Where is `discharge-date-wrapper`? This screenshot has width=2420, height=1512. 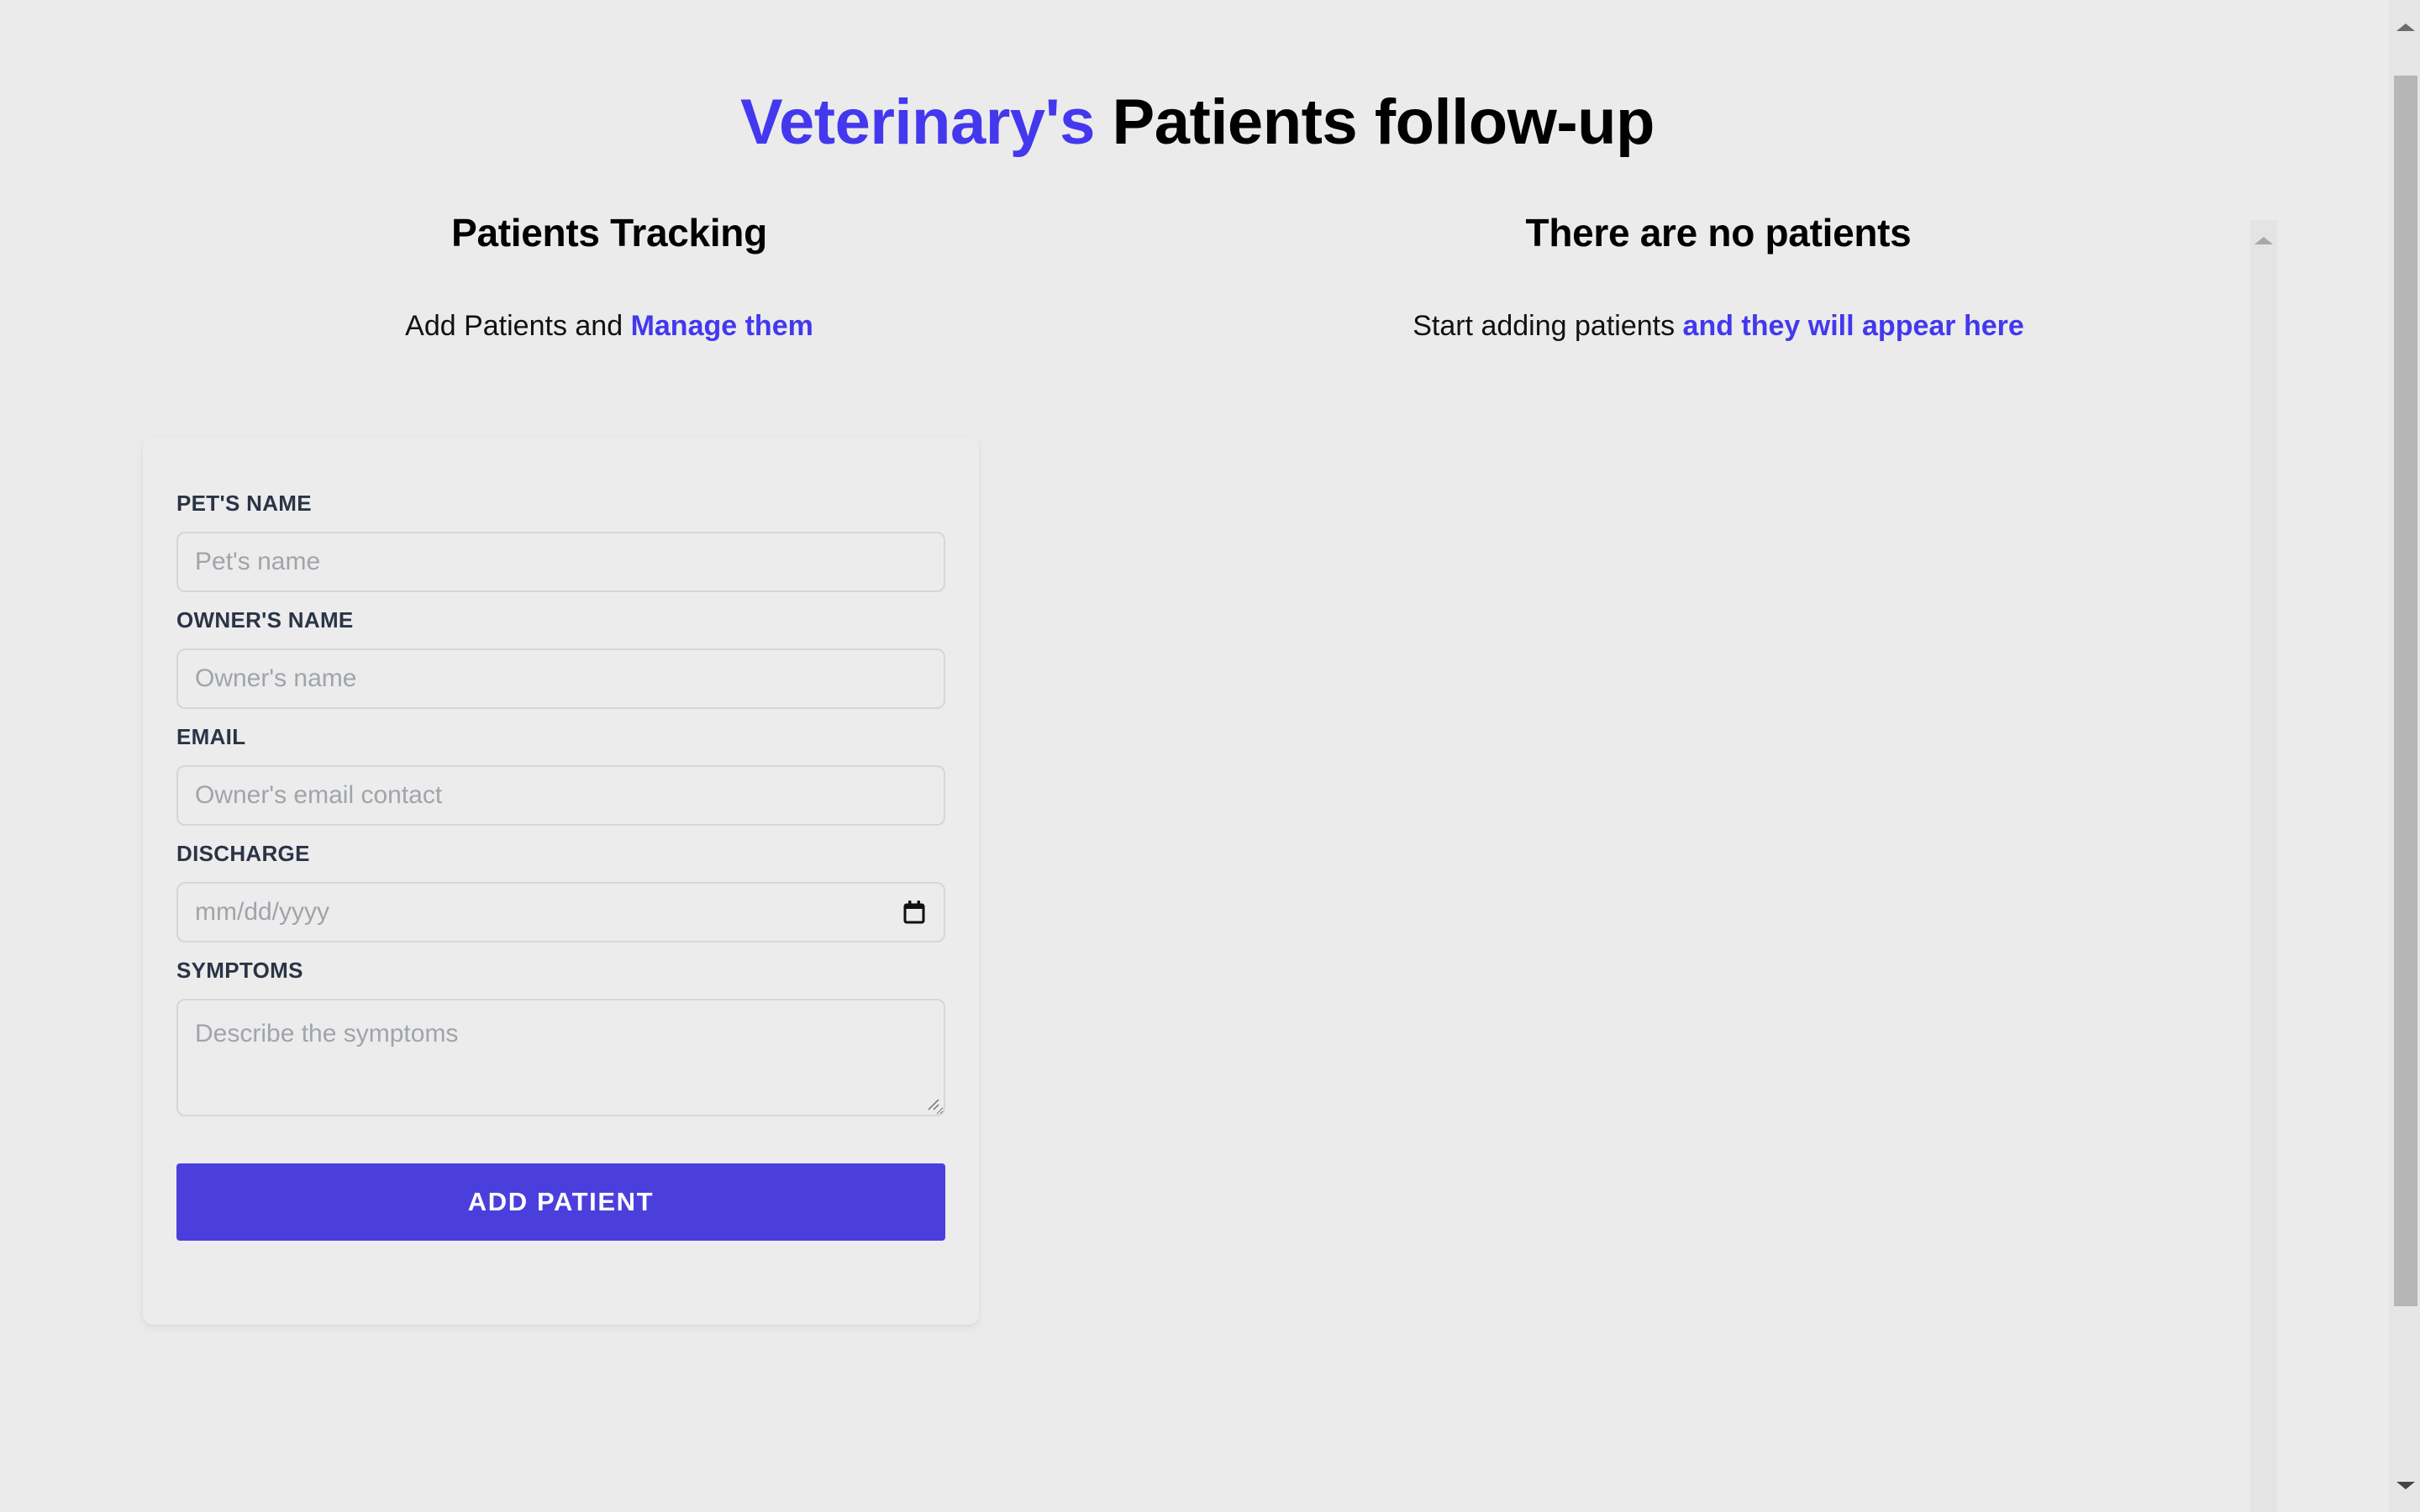
discharge-date-wrapper is located at coordinates (560, 911).